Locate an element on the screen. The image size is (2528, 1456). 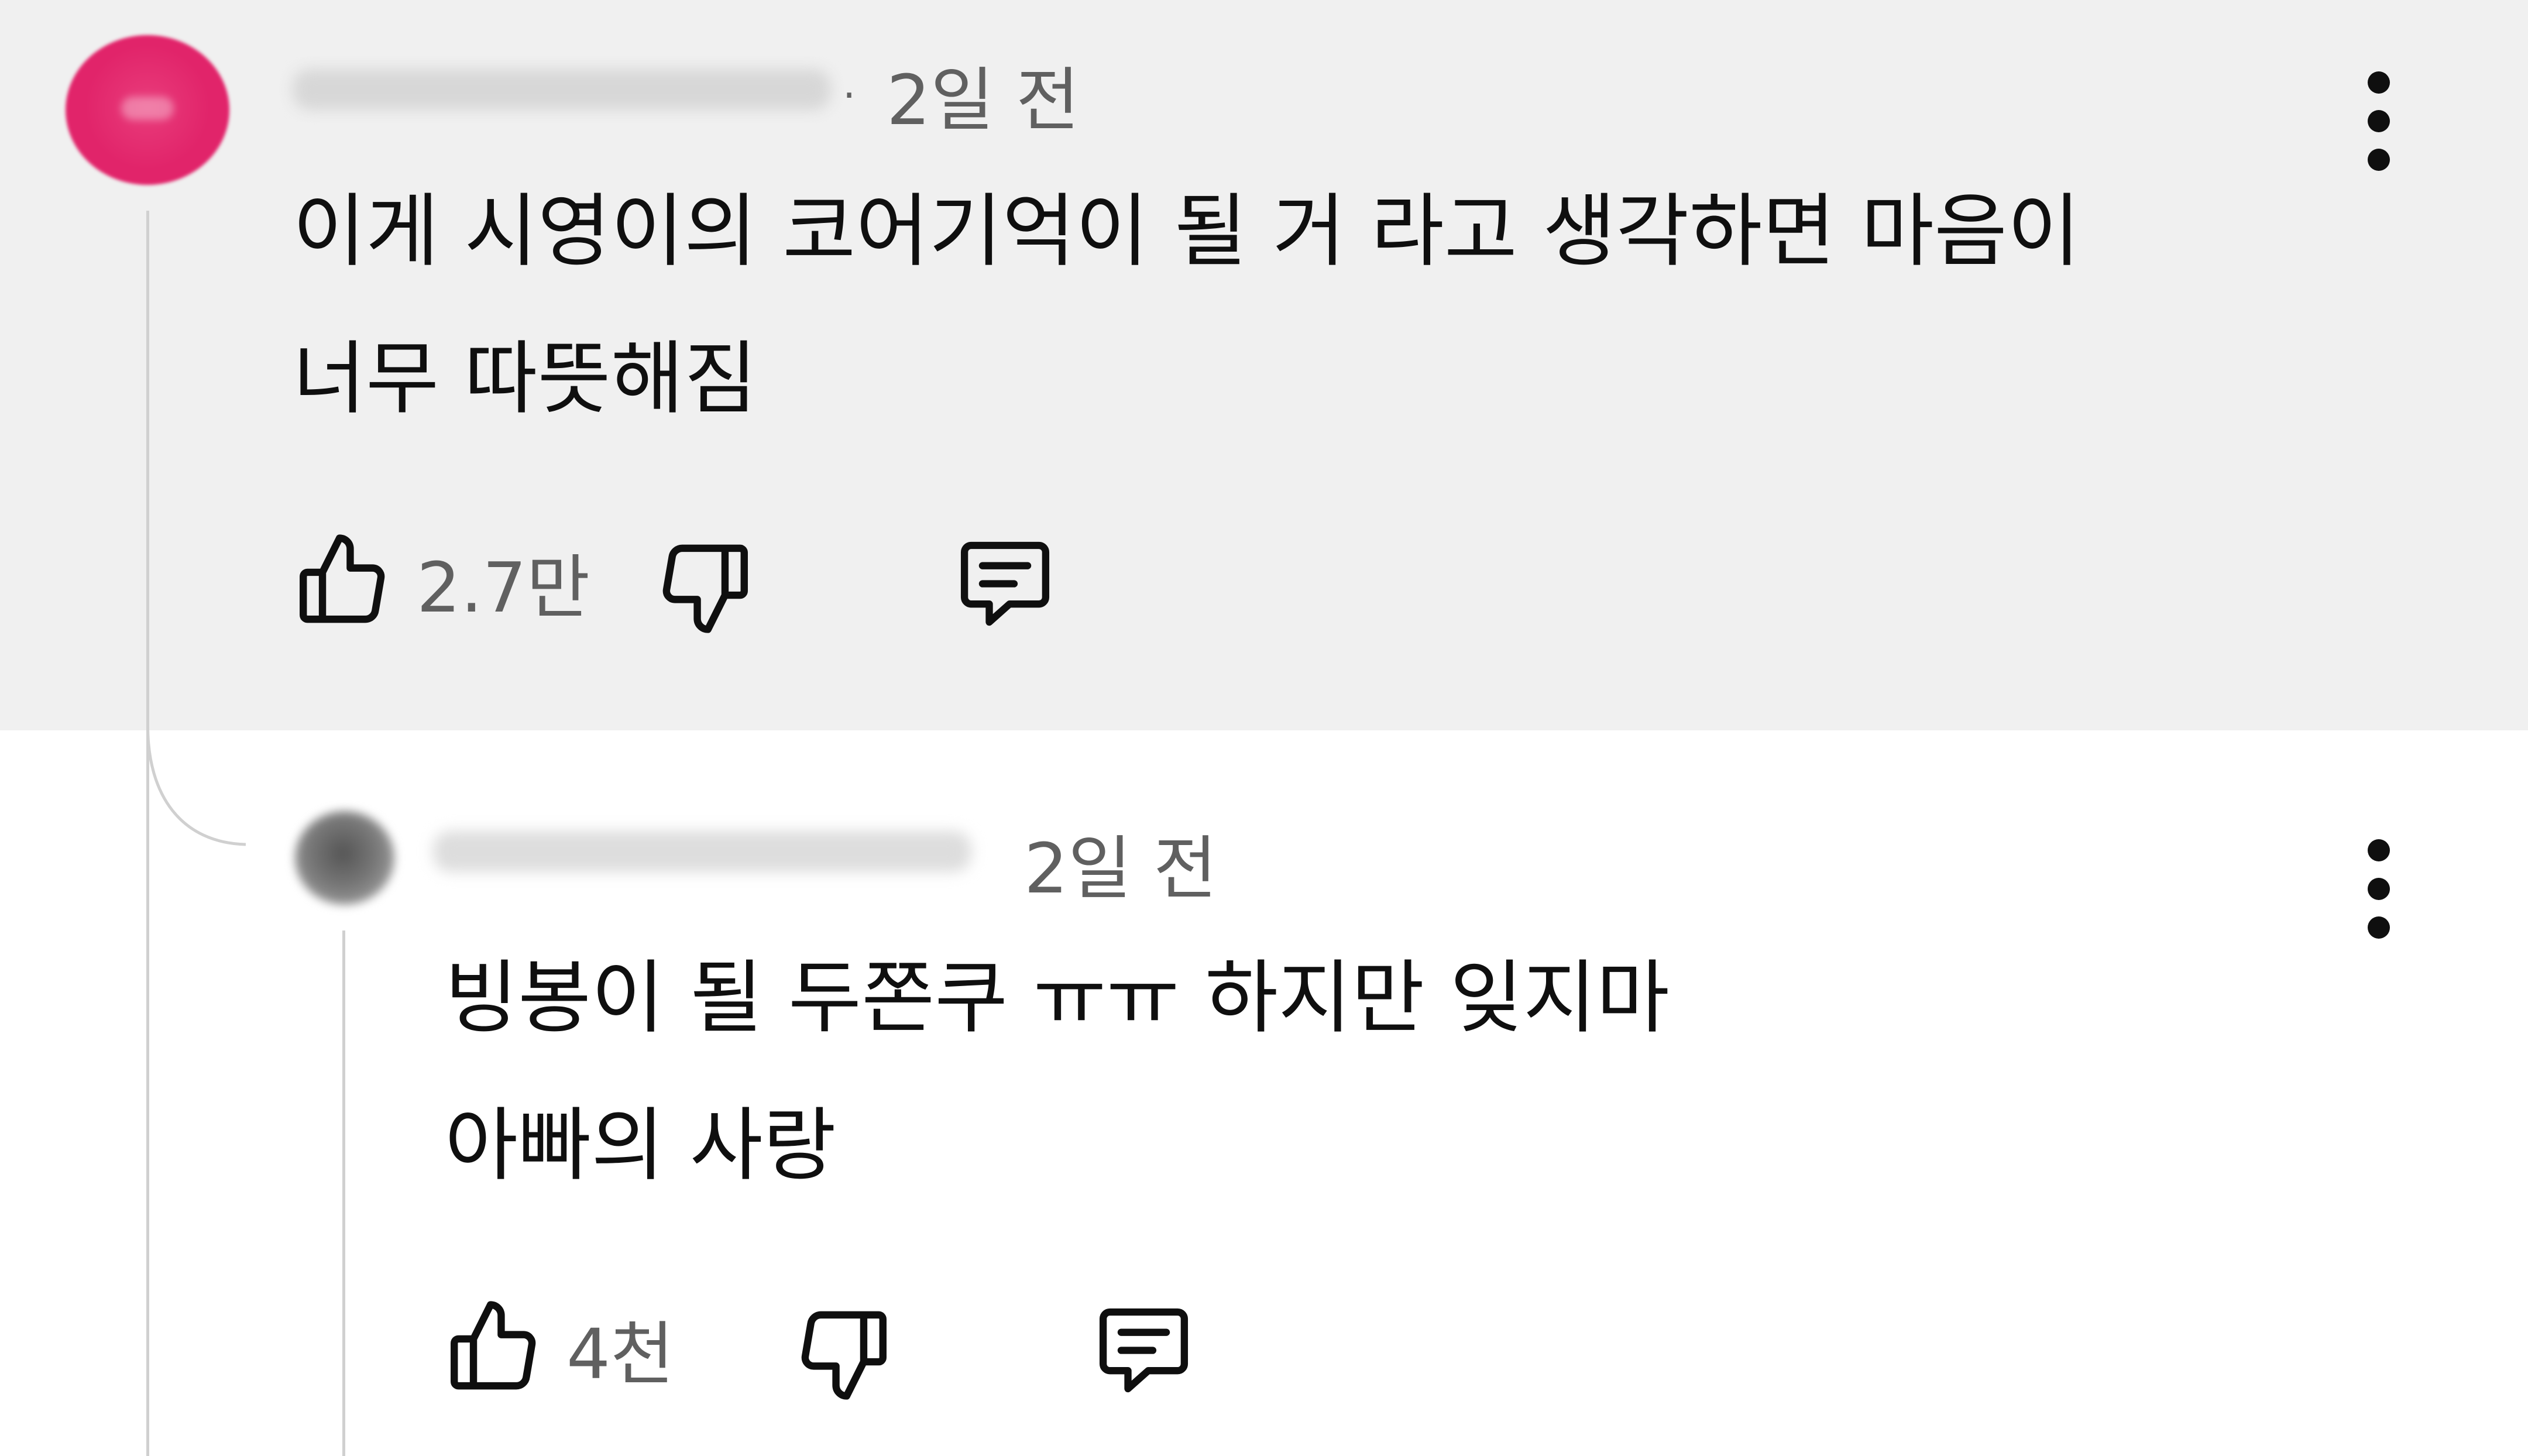
thread-line-reply is located at coordinates (343, 1193).